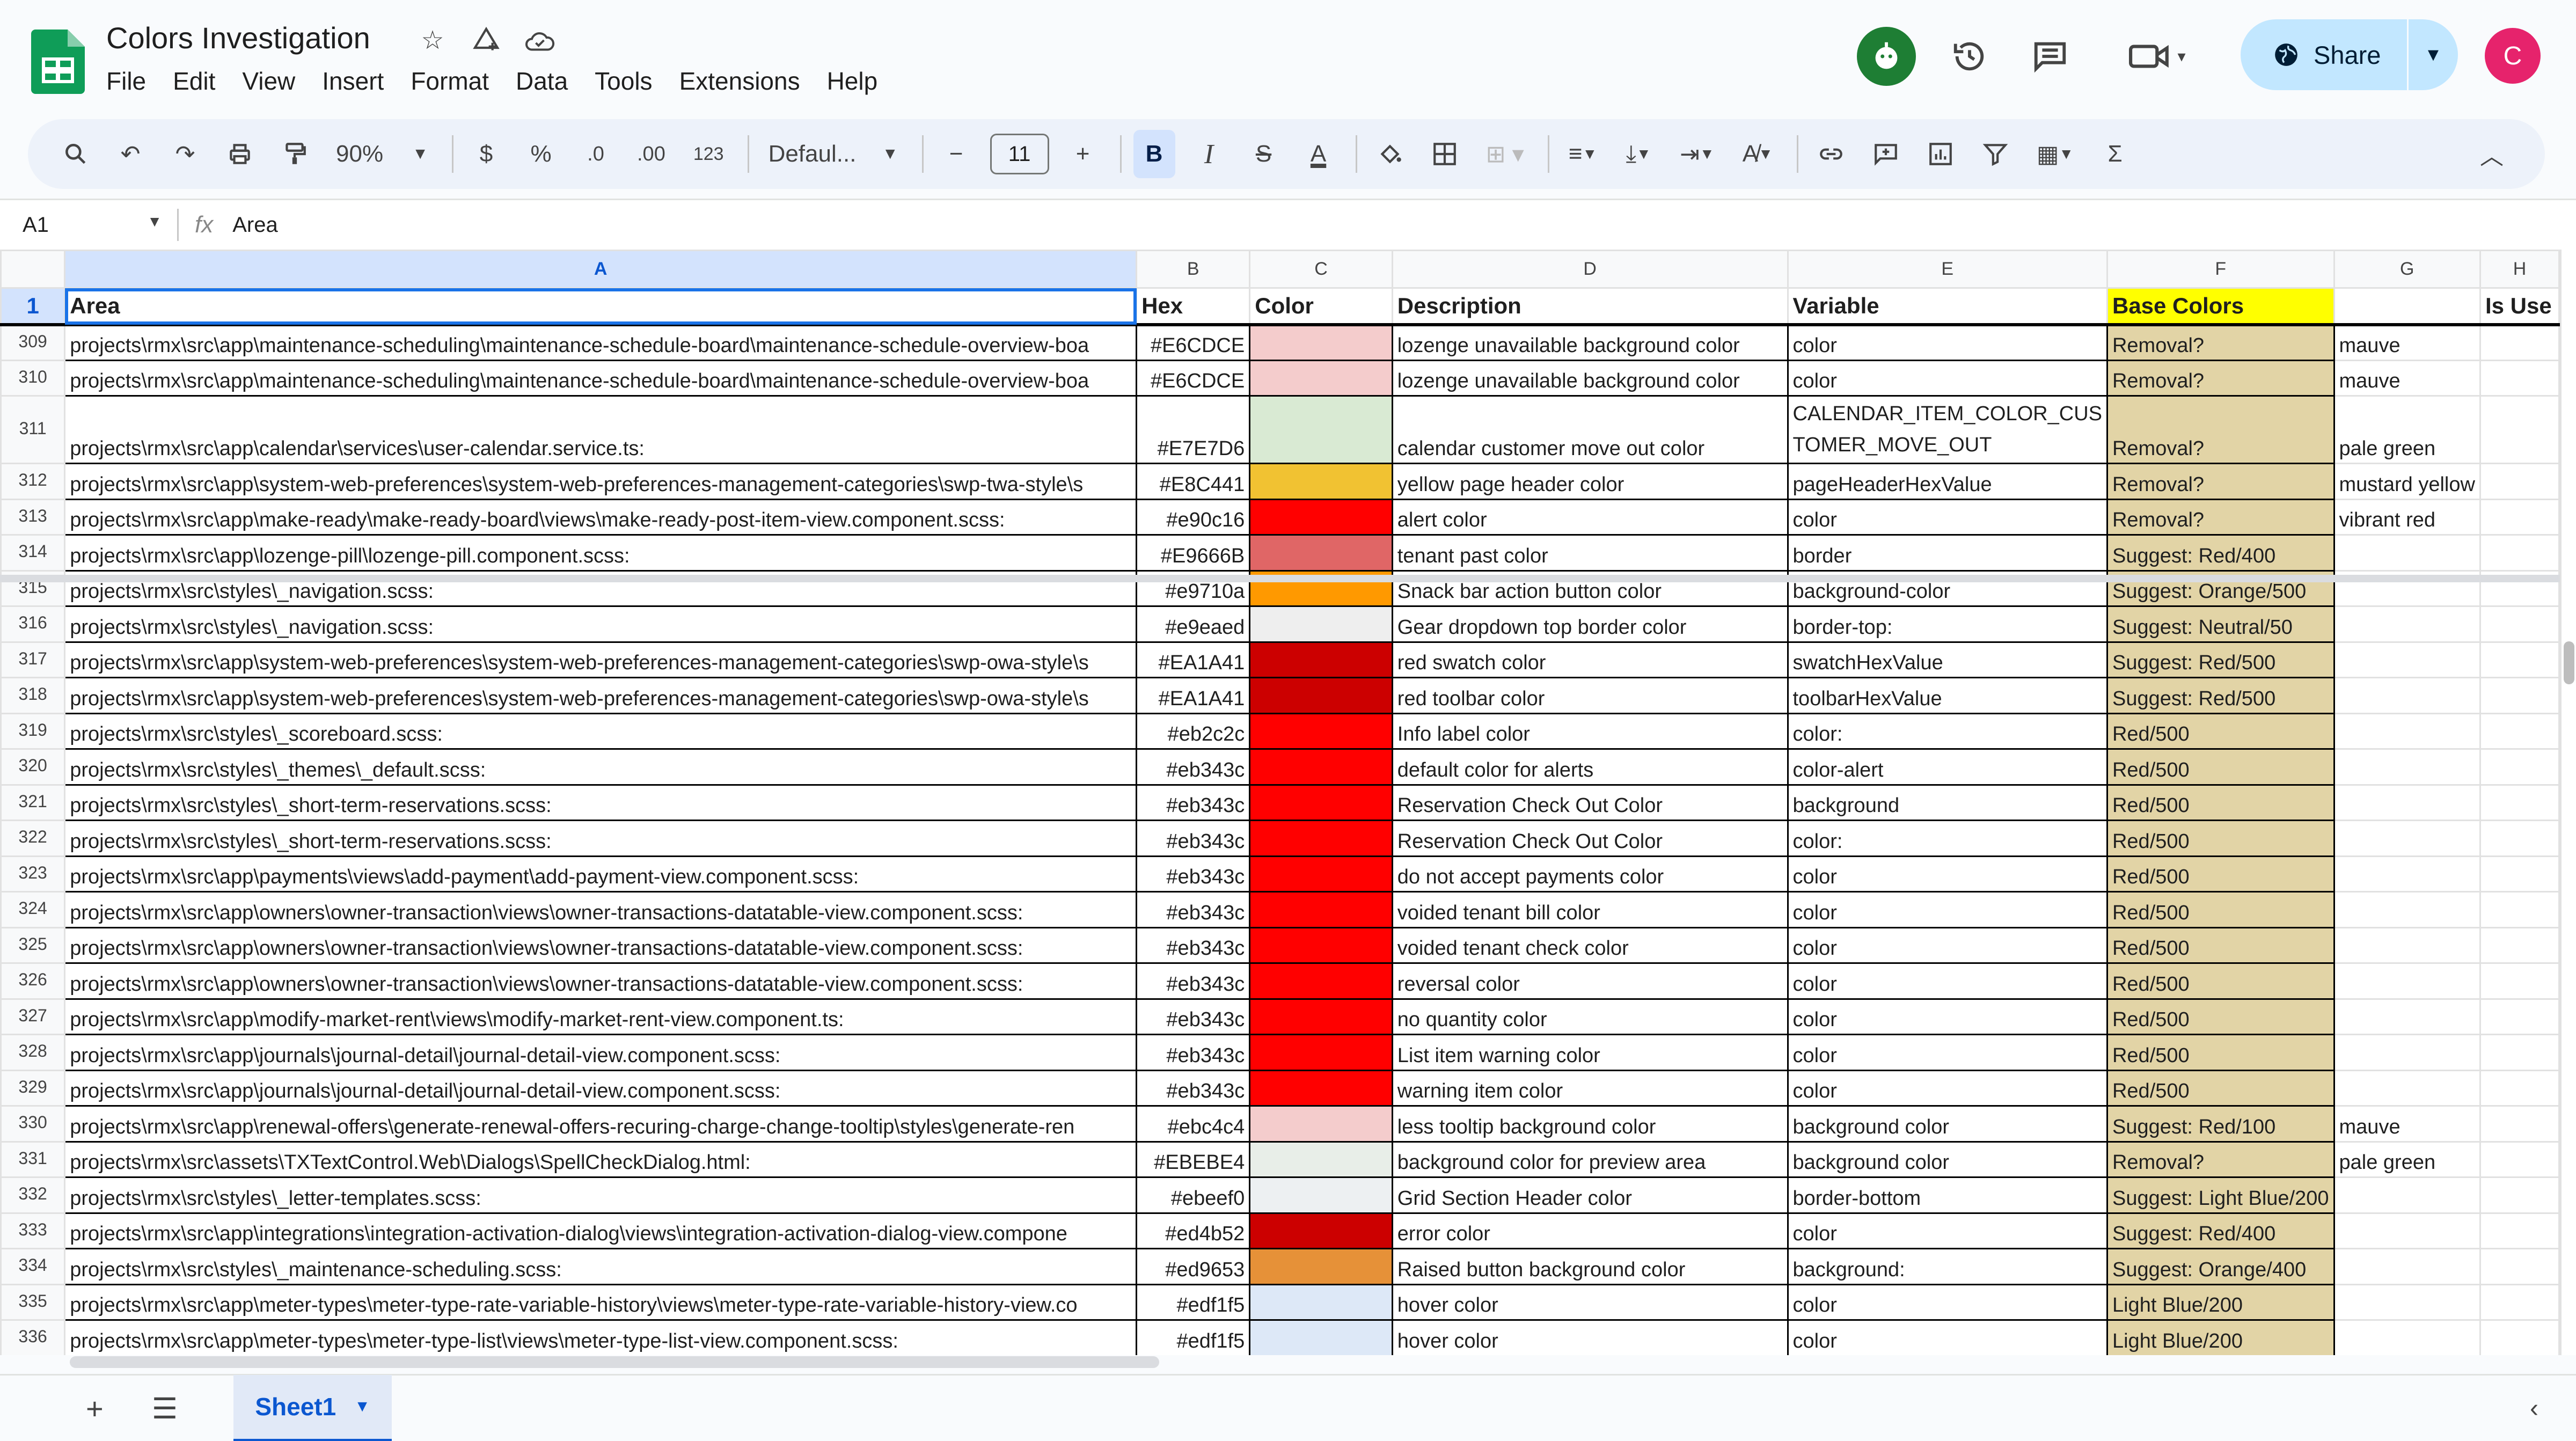  What do you see at coordinates (833, 154) in the screenshot?
I see `font-select: Defaul... ▼` at bounding box center [833, 154].